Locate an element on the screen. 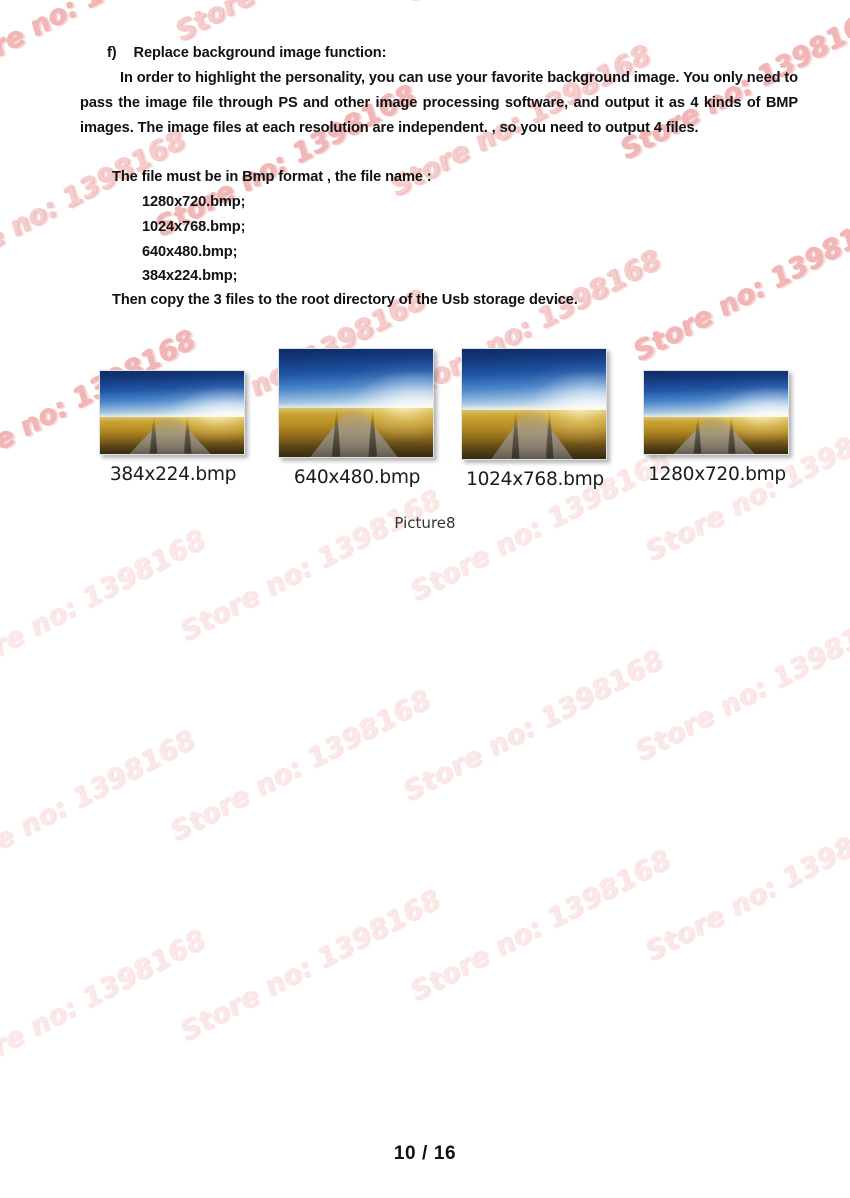 Image resolution: width=850 pixels, height=1198 pixels. thumbnail-item: 384x224.bmp is located at coordinates (173, 427).